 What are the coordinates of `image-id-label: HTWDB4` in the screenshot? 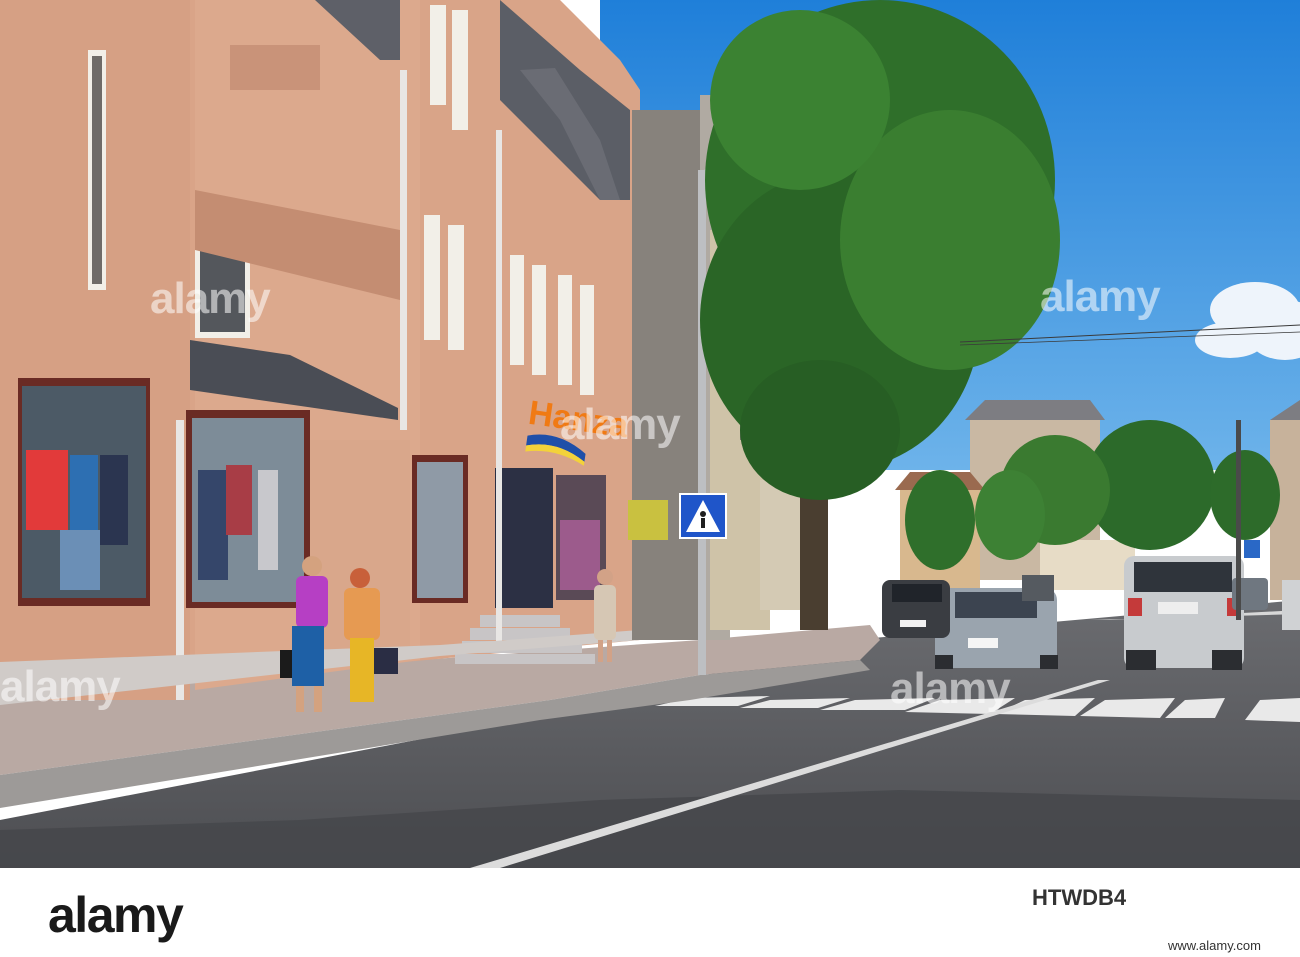 It's located at (1079, 898).